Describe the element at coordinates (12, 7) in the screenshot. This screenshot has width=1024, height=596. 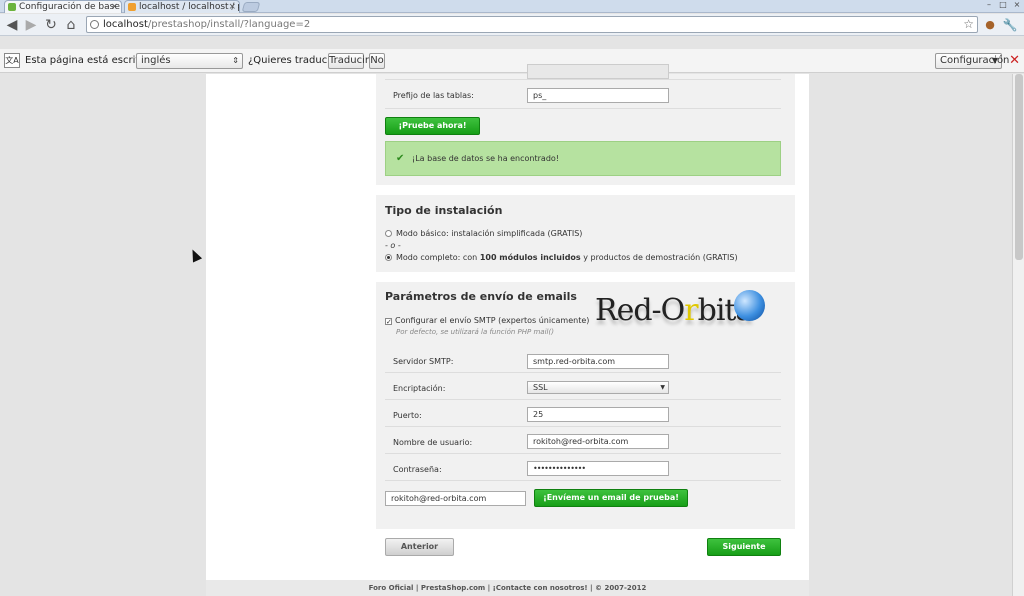
I see `prestashop-favicon-icon` at that location.